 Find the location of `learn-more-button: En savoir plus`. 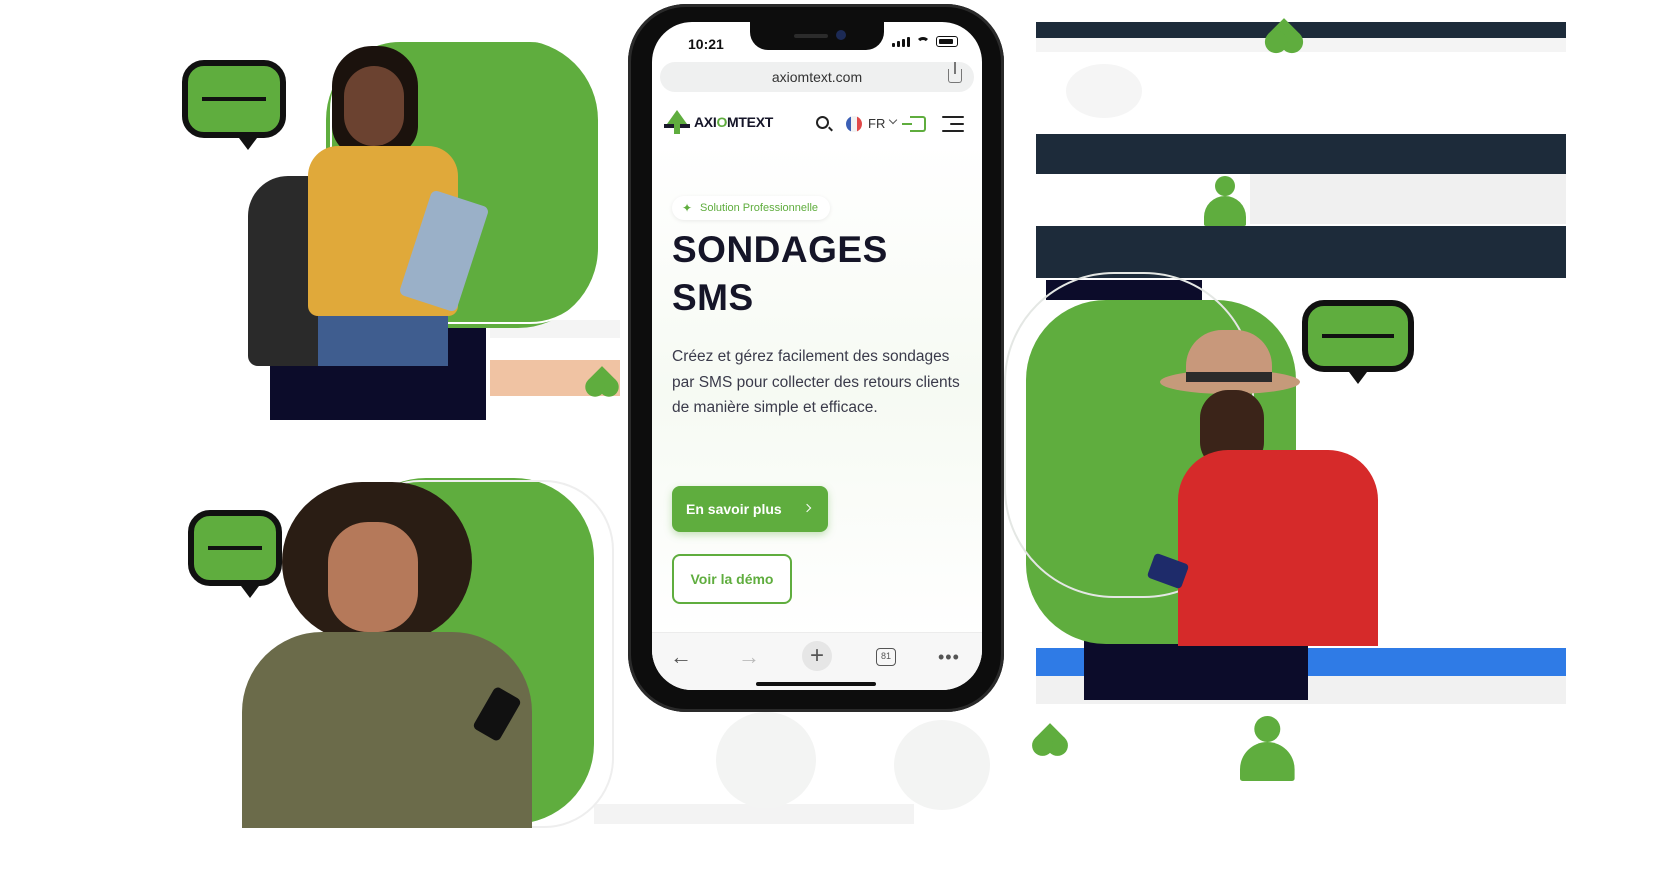

learn-more-button: En savoir plus is located at coordinates (750, 509).